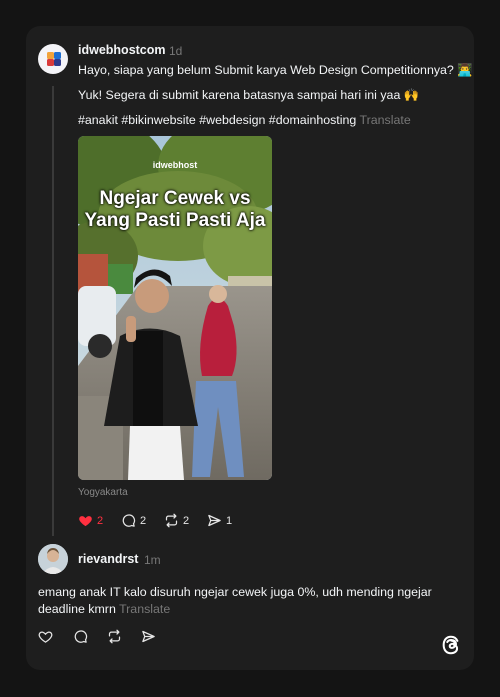 The image size is (500, 697). Describe the element at coordinates (100, 520) in the screenshot. I see `like-count: 2` at that location.